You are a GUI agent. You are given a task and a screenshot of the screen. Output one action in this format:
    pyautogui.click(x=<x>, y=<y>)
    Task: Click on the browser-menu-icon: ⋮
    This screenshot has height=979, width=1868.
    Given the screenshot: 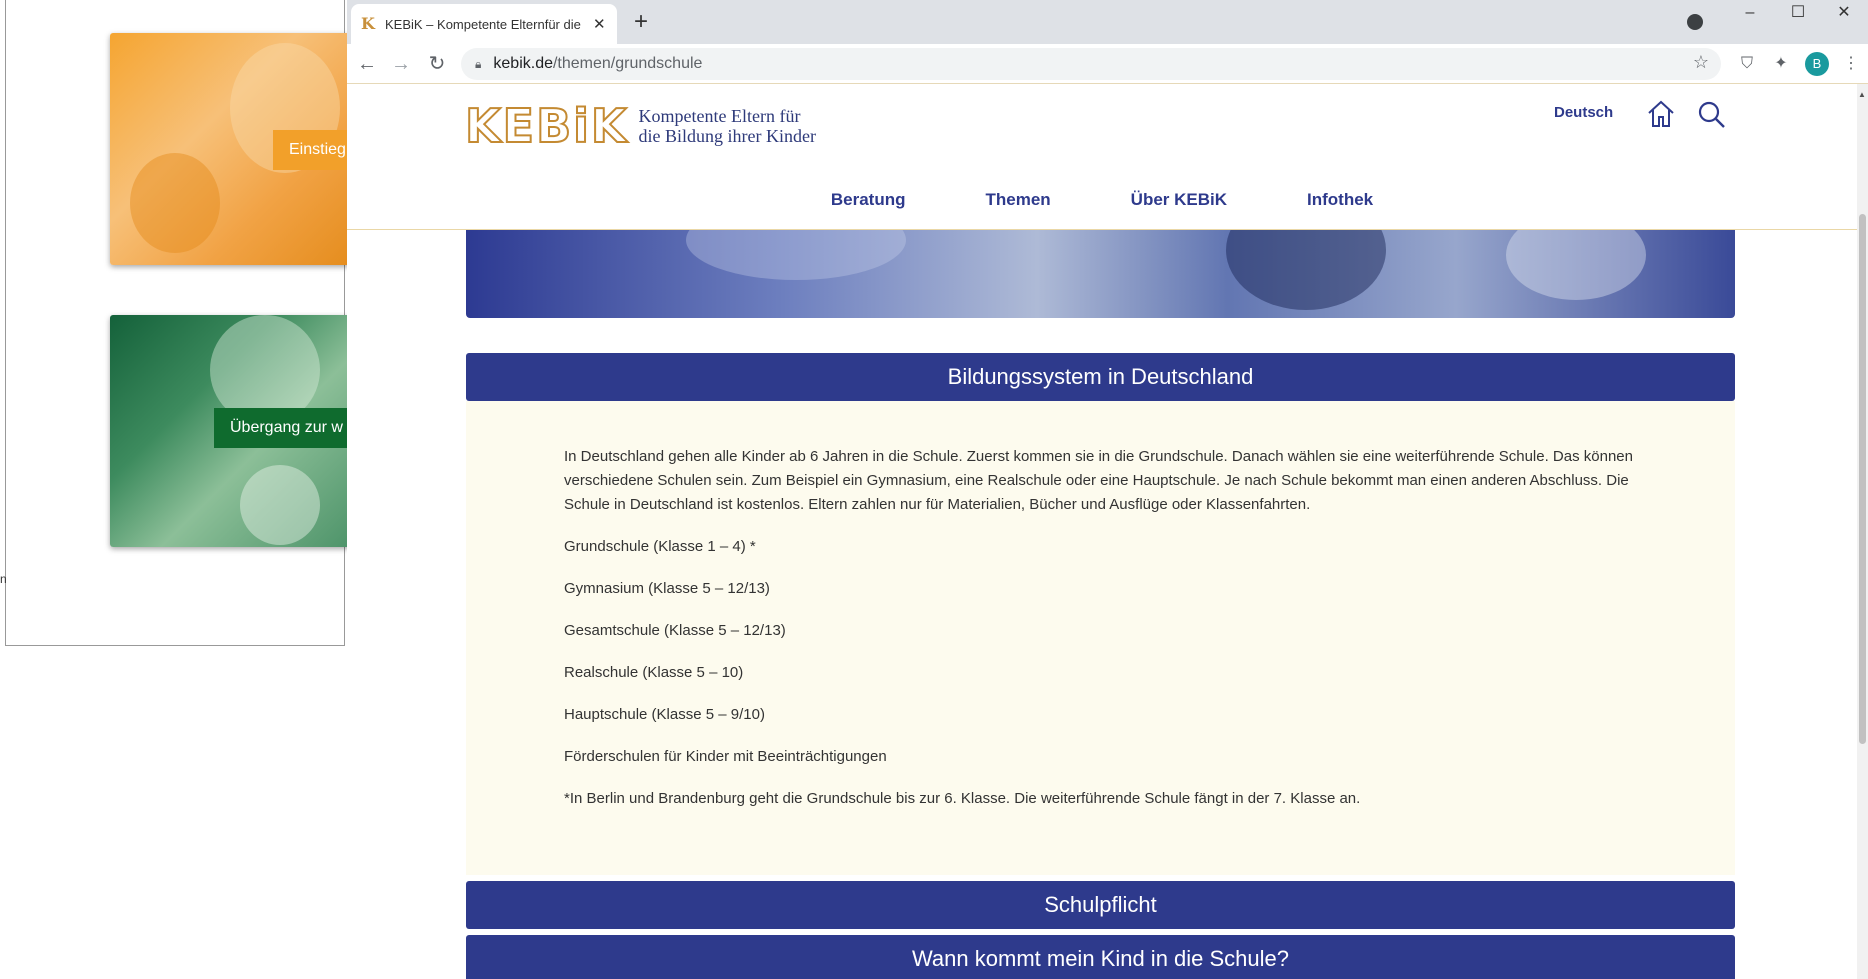 What is the action you would take?
    pyautogui.click(x=1851, y=64)
    